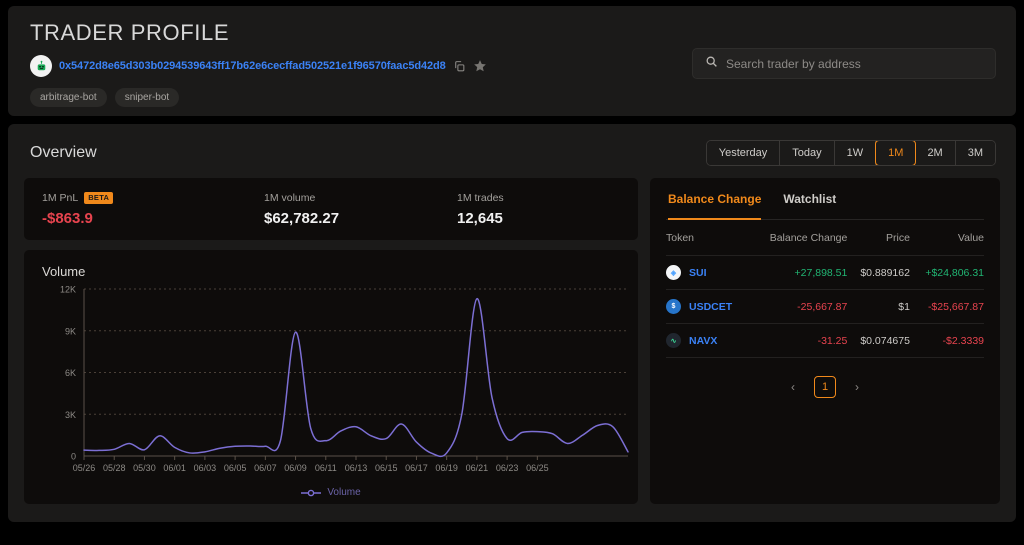 This screenshot has width=1024, height=545. What do you see at coordinates (73, 457) in the screenshot?
I see `svg-text: 0` at bounding box center [73, 457].